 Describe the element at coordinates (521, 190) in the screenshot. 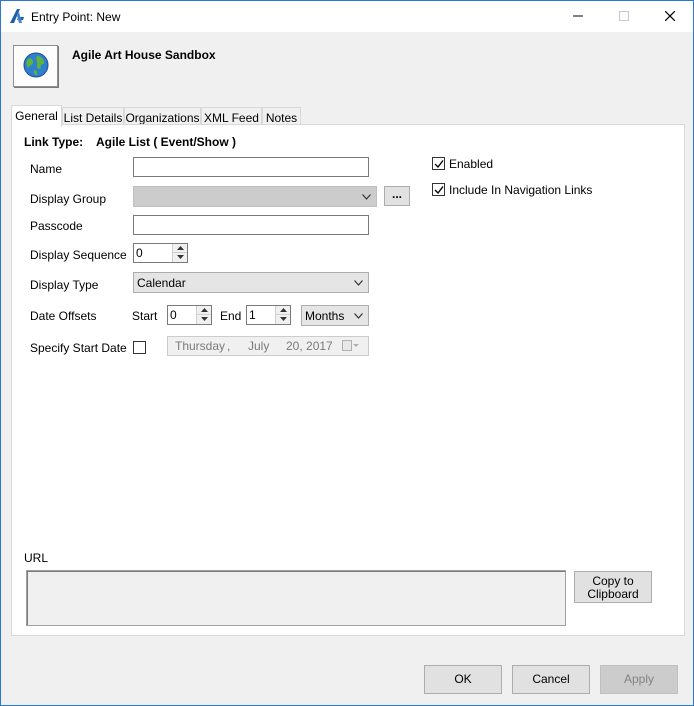

I see `include-navigation-label: Include In Navigation Links` at that location.